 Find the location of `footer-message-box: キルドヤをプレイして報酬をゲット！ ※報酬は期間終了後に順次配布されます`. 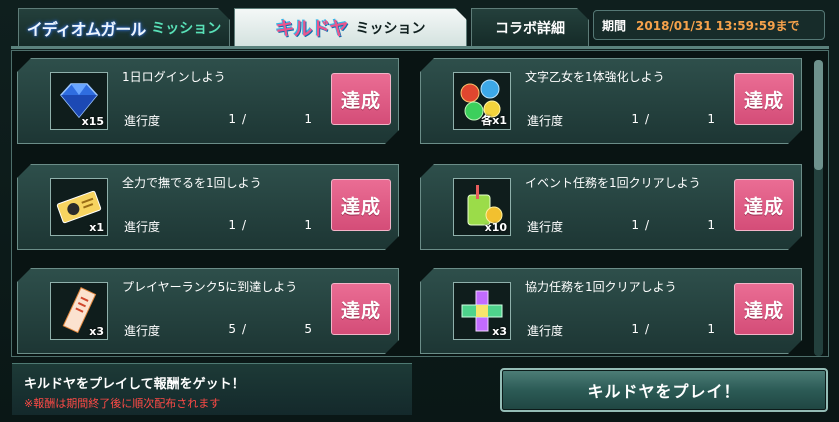

footer-message-box: キルドヤをプレイして報酬をゲット！ ※報酬は期間終了後に順次配布されます is located at coordinates (212, 389).